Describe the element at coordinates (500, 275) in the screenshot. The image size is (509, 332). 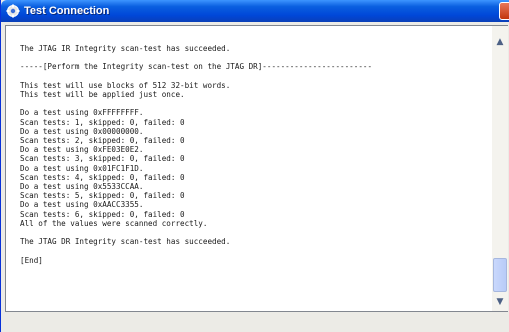
I see `scroll-thumb` at that location.